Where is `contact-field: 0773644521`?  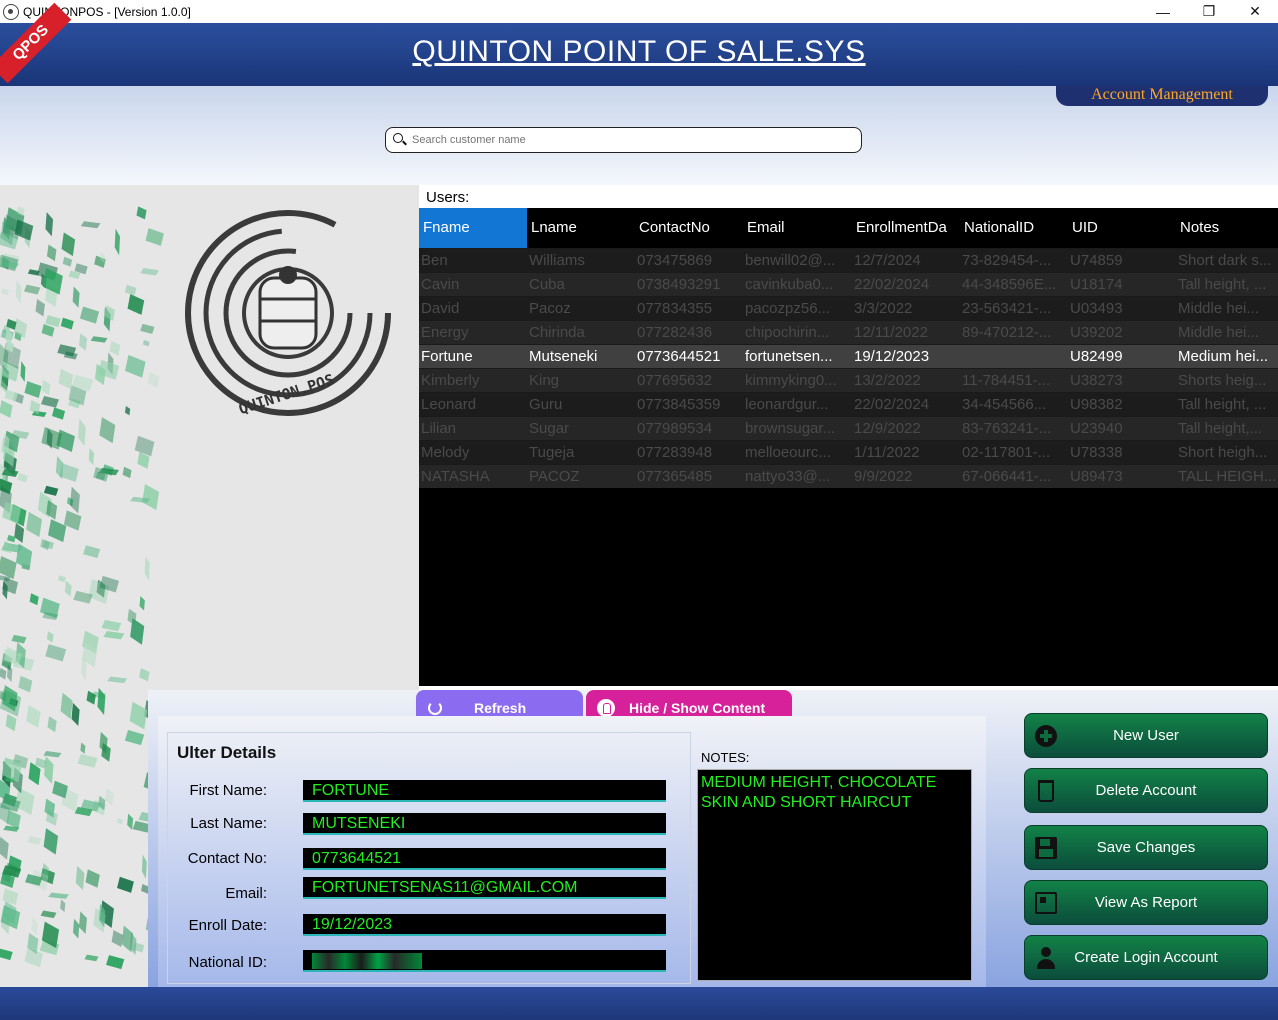
contact-field: 0773644521 is located at coordinates (484, 859).